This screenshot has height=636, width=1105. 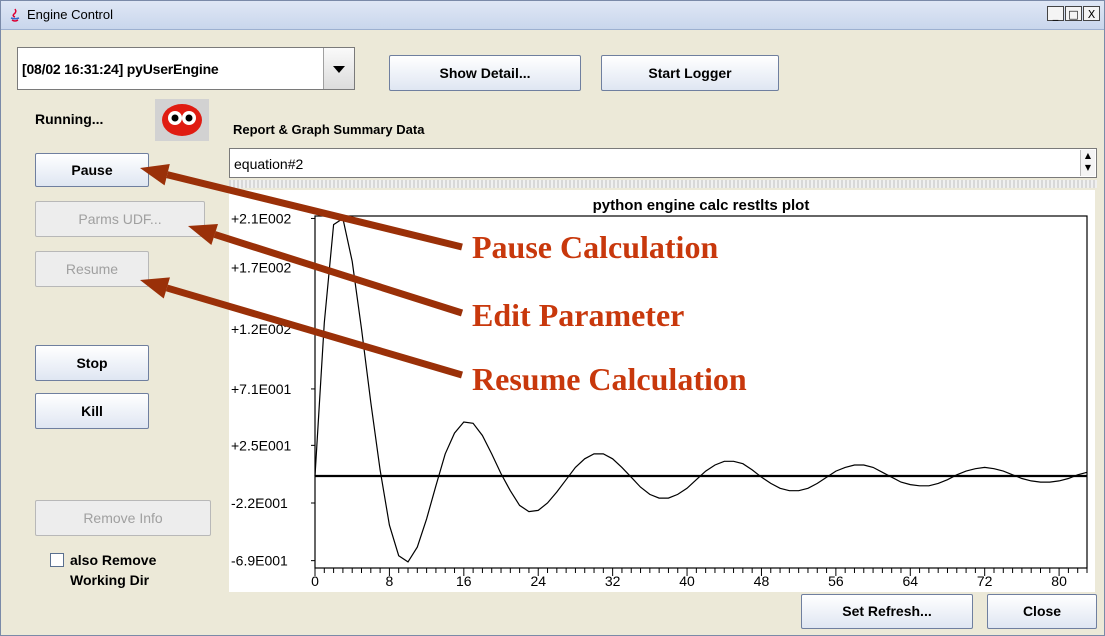 I want to click on resume-annotation: Resume Calculation, so click(x=609, y=379).